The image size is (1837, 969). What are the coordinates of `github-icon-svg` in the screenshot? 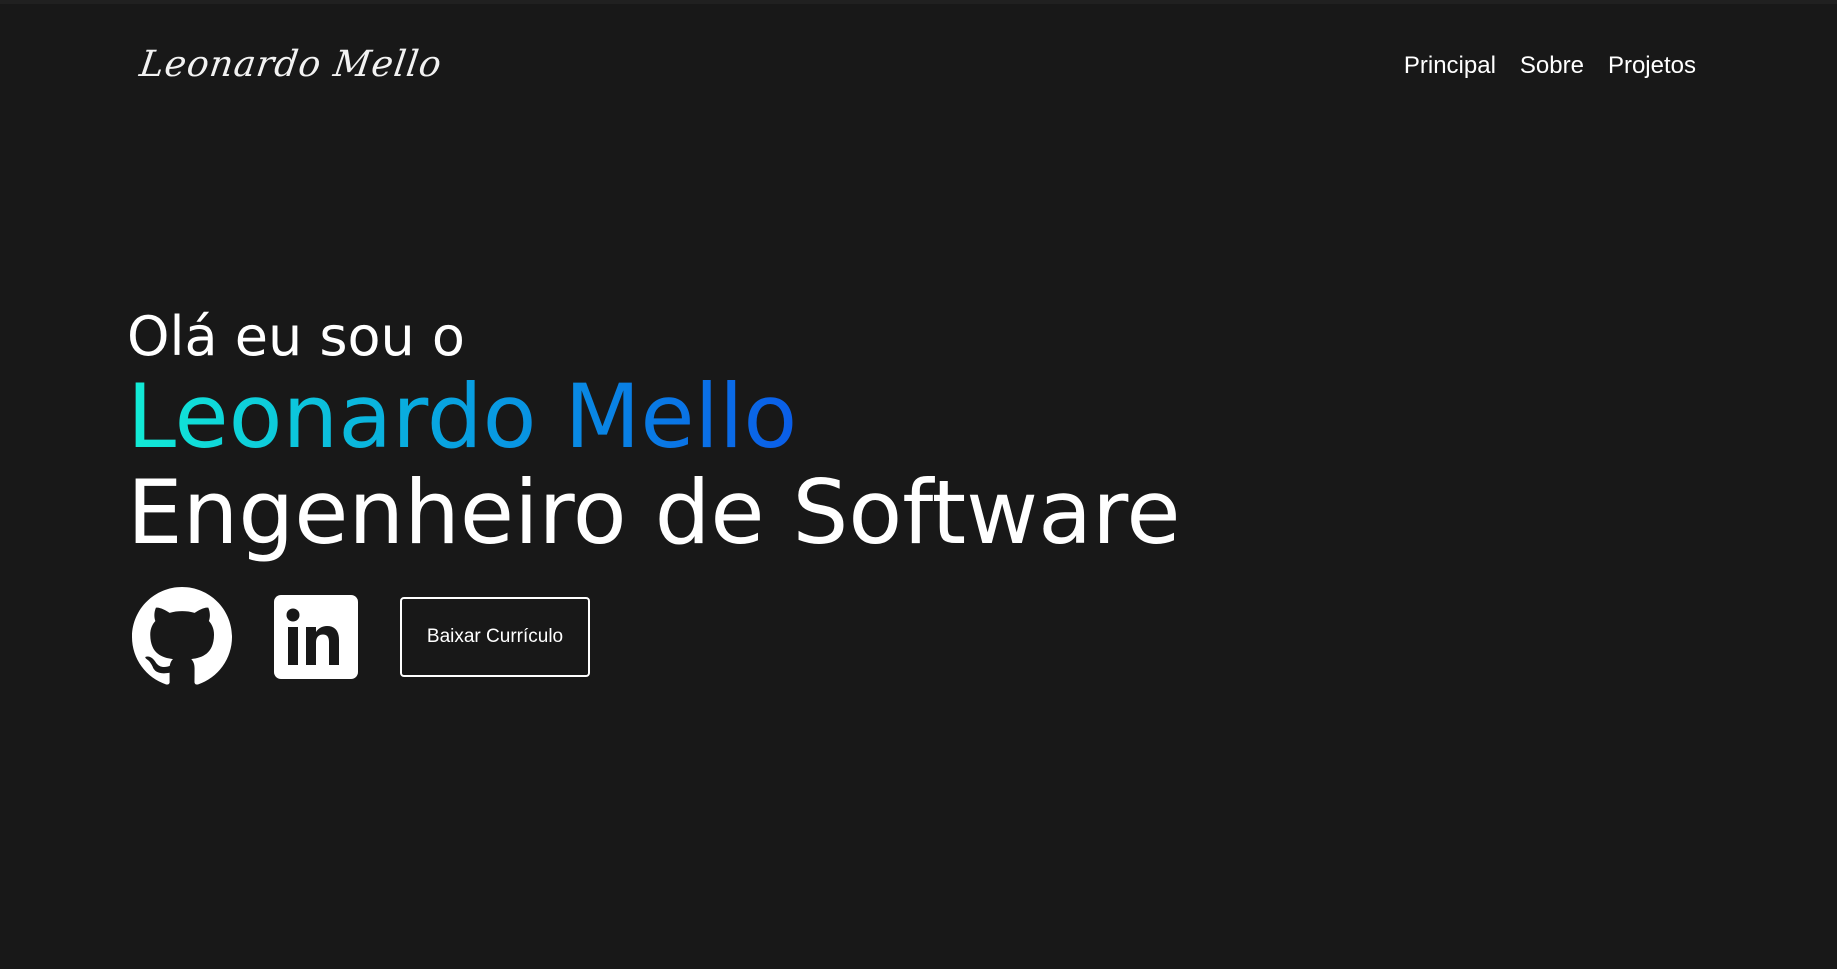 It's located at (182, 636).